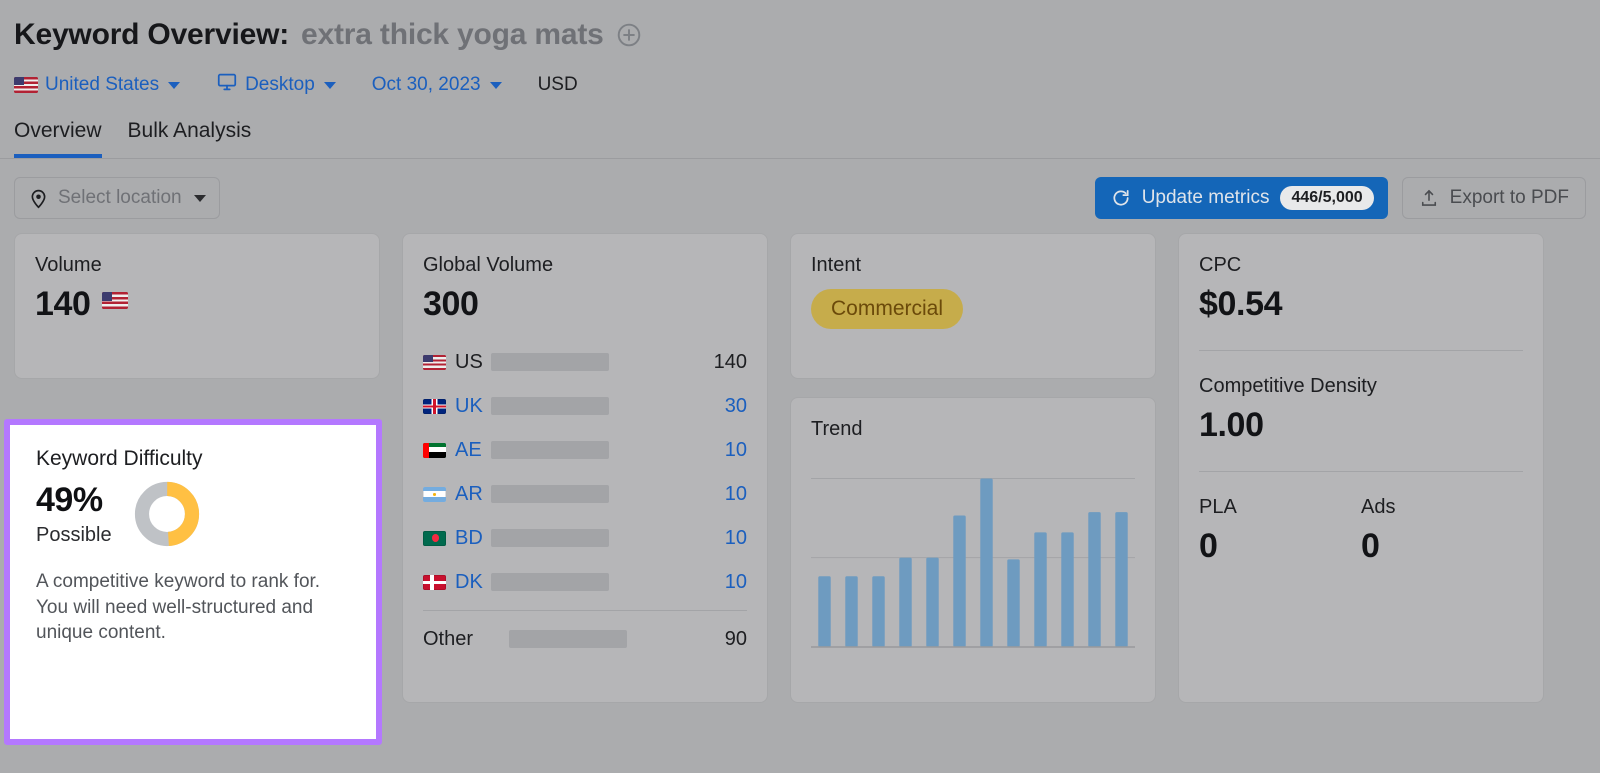  Describe the element at coordinates (887, 309) in the screenshot. I see `status-badge: Commercial` at that location.